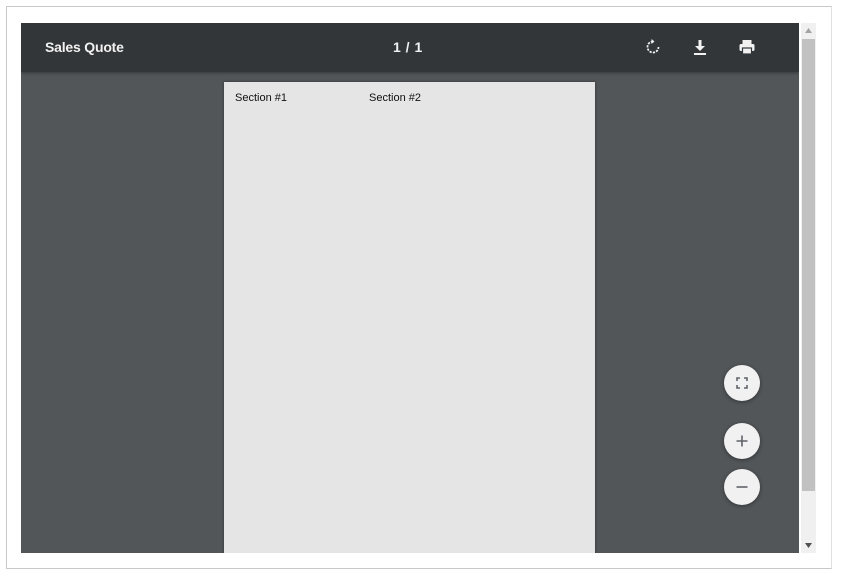 Image resolution: width=854 pixels, height=576 pixels. I want to click on print-icon, so click(747, 47).